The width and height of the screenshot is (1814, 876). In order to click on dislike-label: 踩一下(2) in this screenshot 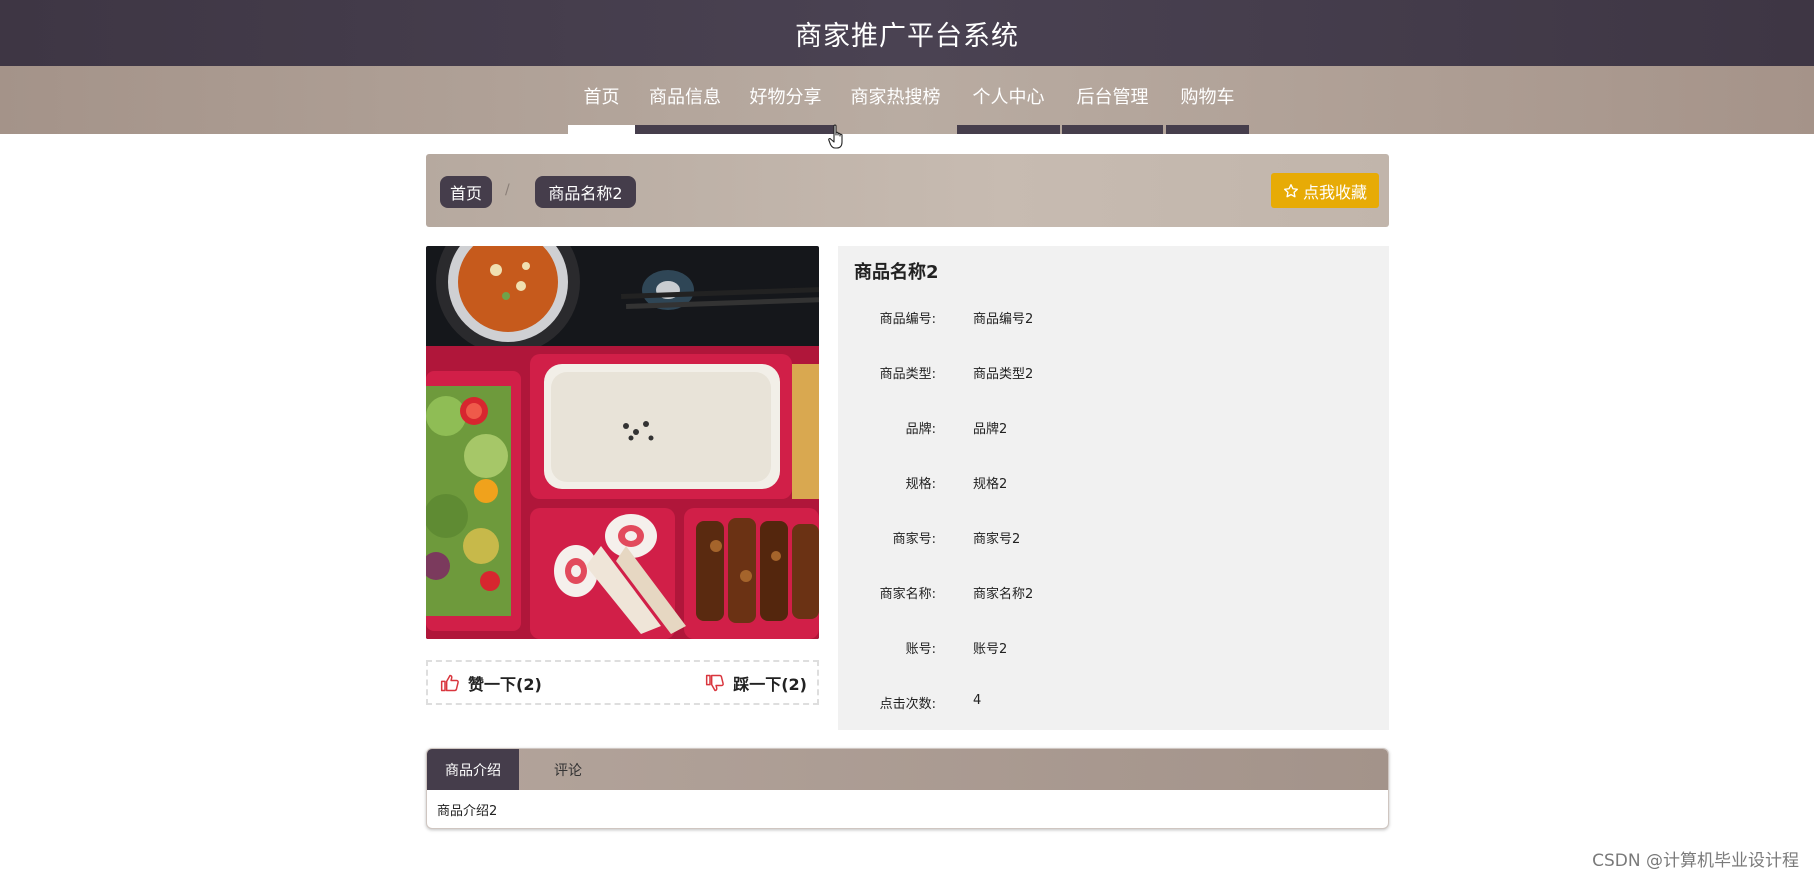, I will do `click(770, 684)`.